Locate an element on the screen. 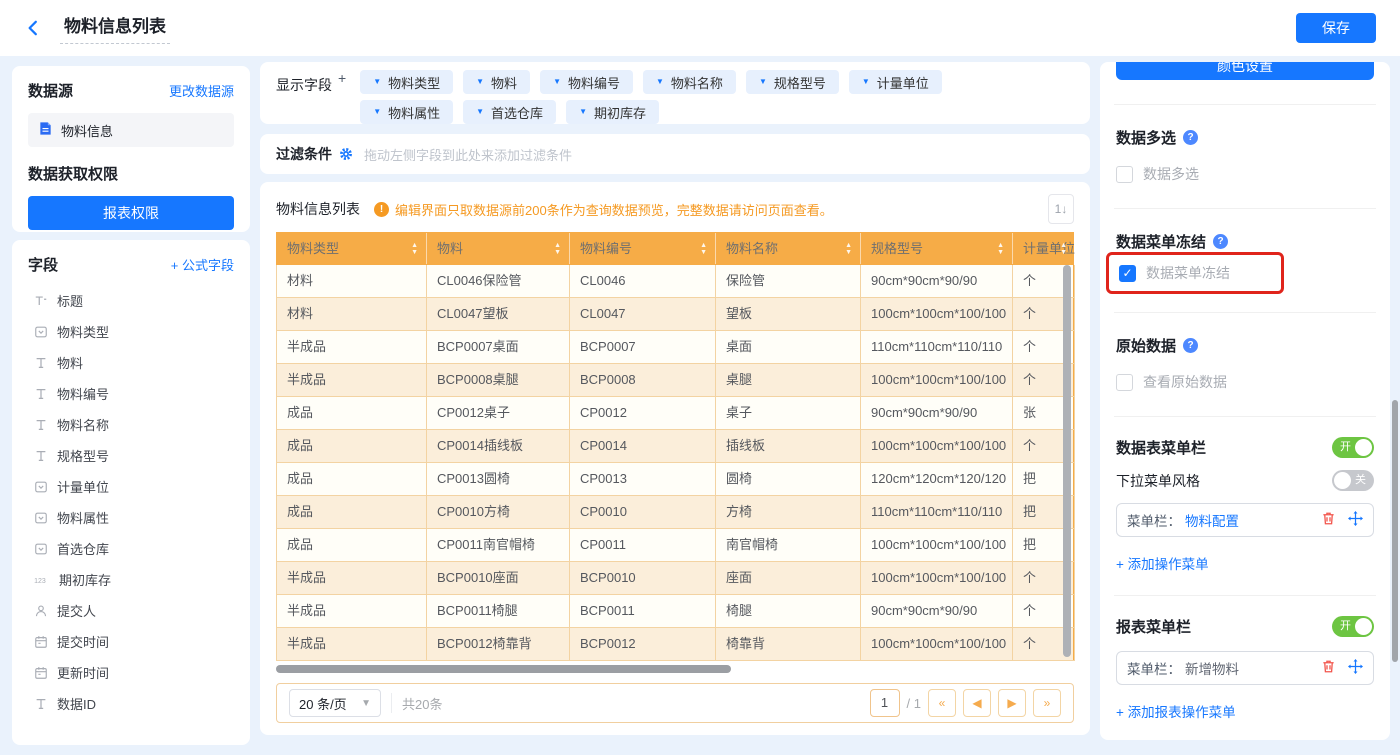 Image resolution: width=1400 pixels, height=755 pixels. display-field-chip: ▼ 计量单位 is located at coordinates (895, 82).